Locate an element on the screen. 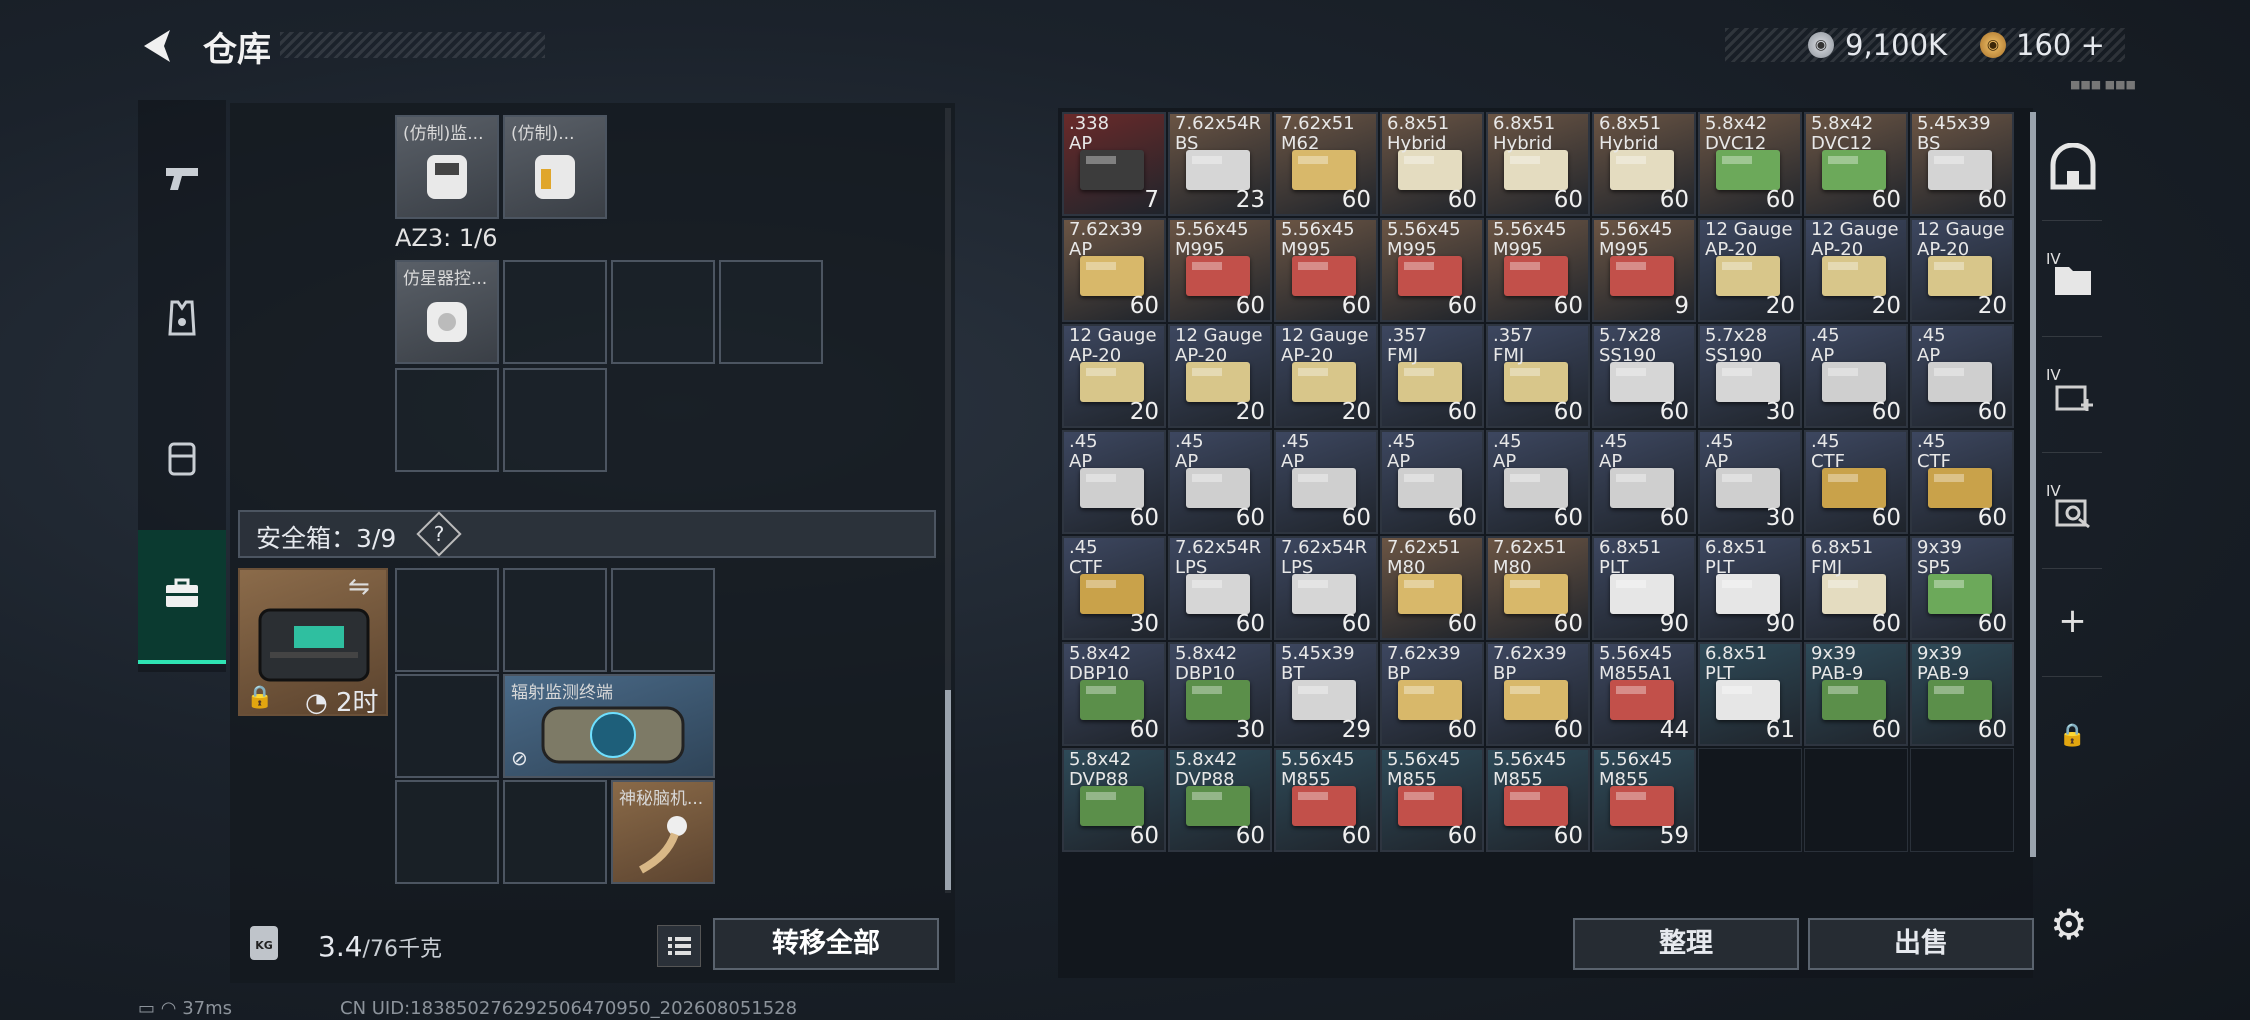  ammo-item: 5.45x39 BT 29 is located at coordinates (1326, 694).